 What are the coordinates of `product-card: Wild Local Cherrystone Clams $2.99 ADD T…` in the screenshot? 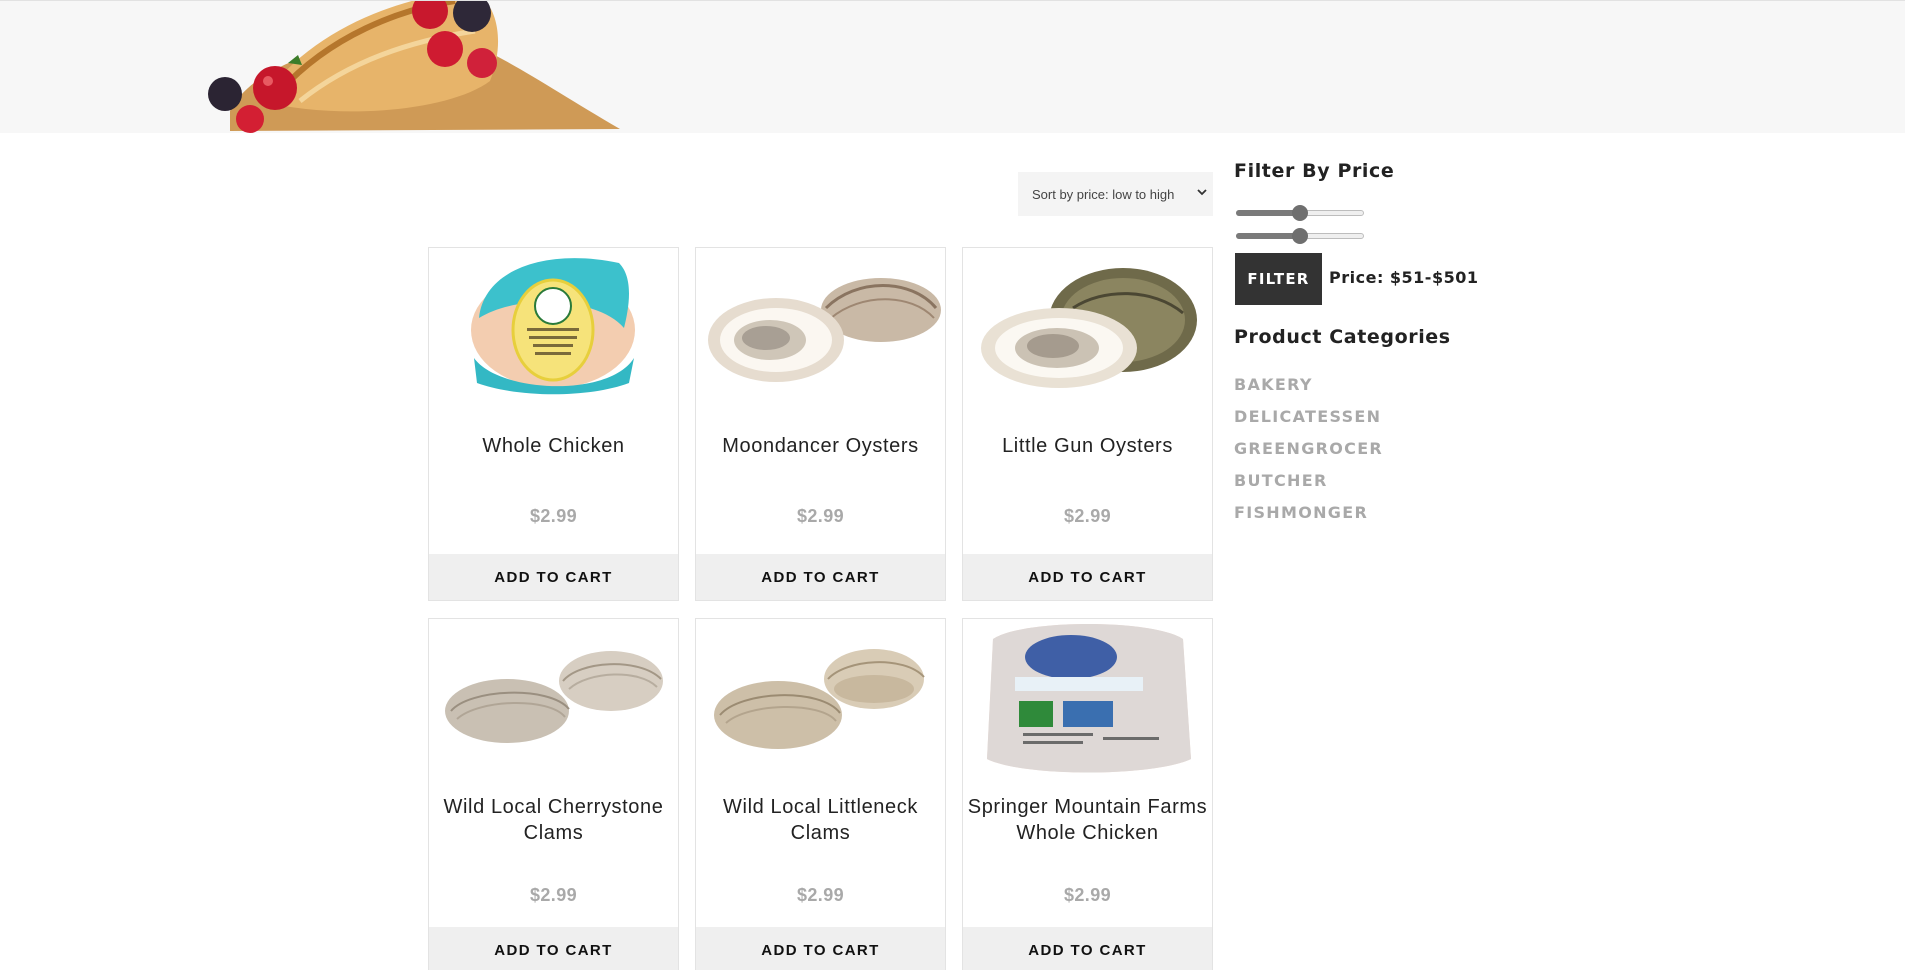 It's located at (553, 794).